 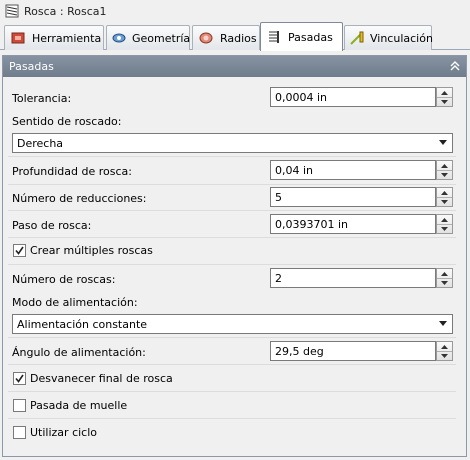 What do you see at coordinates (232, 324) in the screenshot?
I see `feed-mode-select: Alimentación constante` at bounding box center [232, 324].